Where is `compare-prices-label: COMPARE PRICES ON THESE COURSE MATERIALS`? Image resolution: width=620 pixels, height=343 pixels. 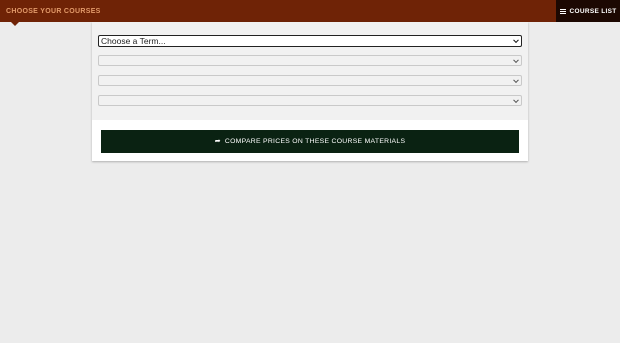
compare-prices-label: COMPARE PRICES ON THESE COURSE MATERIALS is located at coordinates (315, 141).